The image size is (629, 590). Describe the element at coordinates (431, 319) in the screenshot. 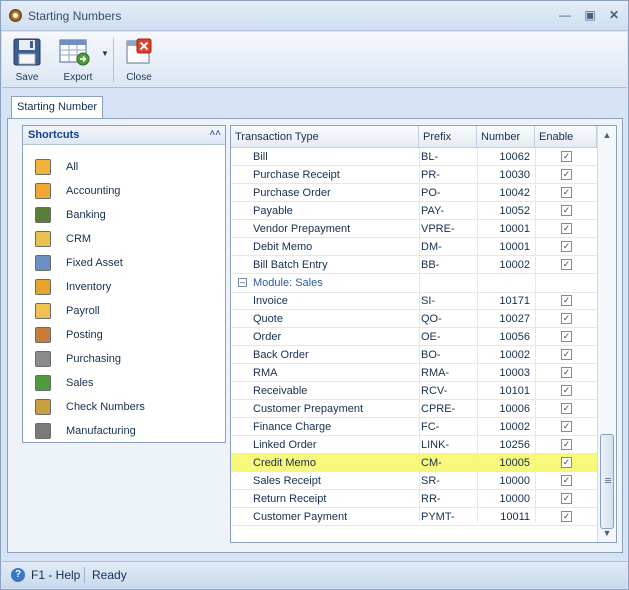

I see `prefix-cell: QO-` at that location.